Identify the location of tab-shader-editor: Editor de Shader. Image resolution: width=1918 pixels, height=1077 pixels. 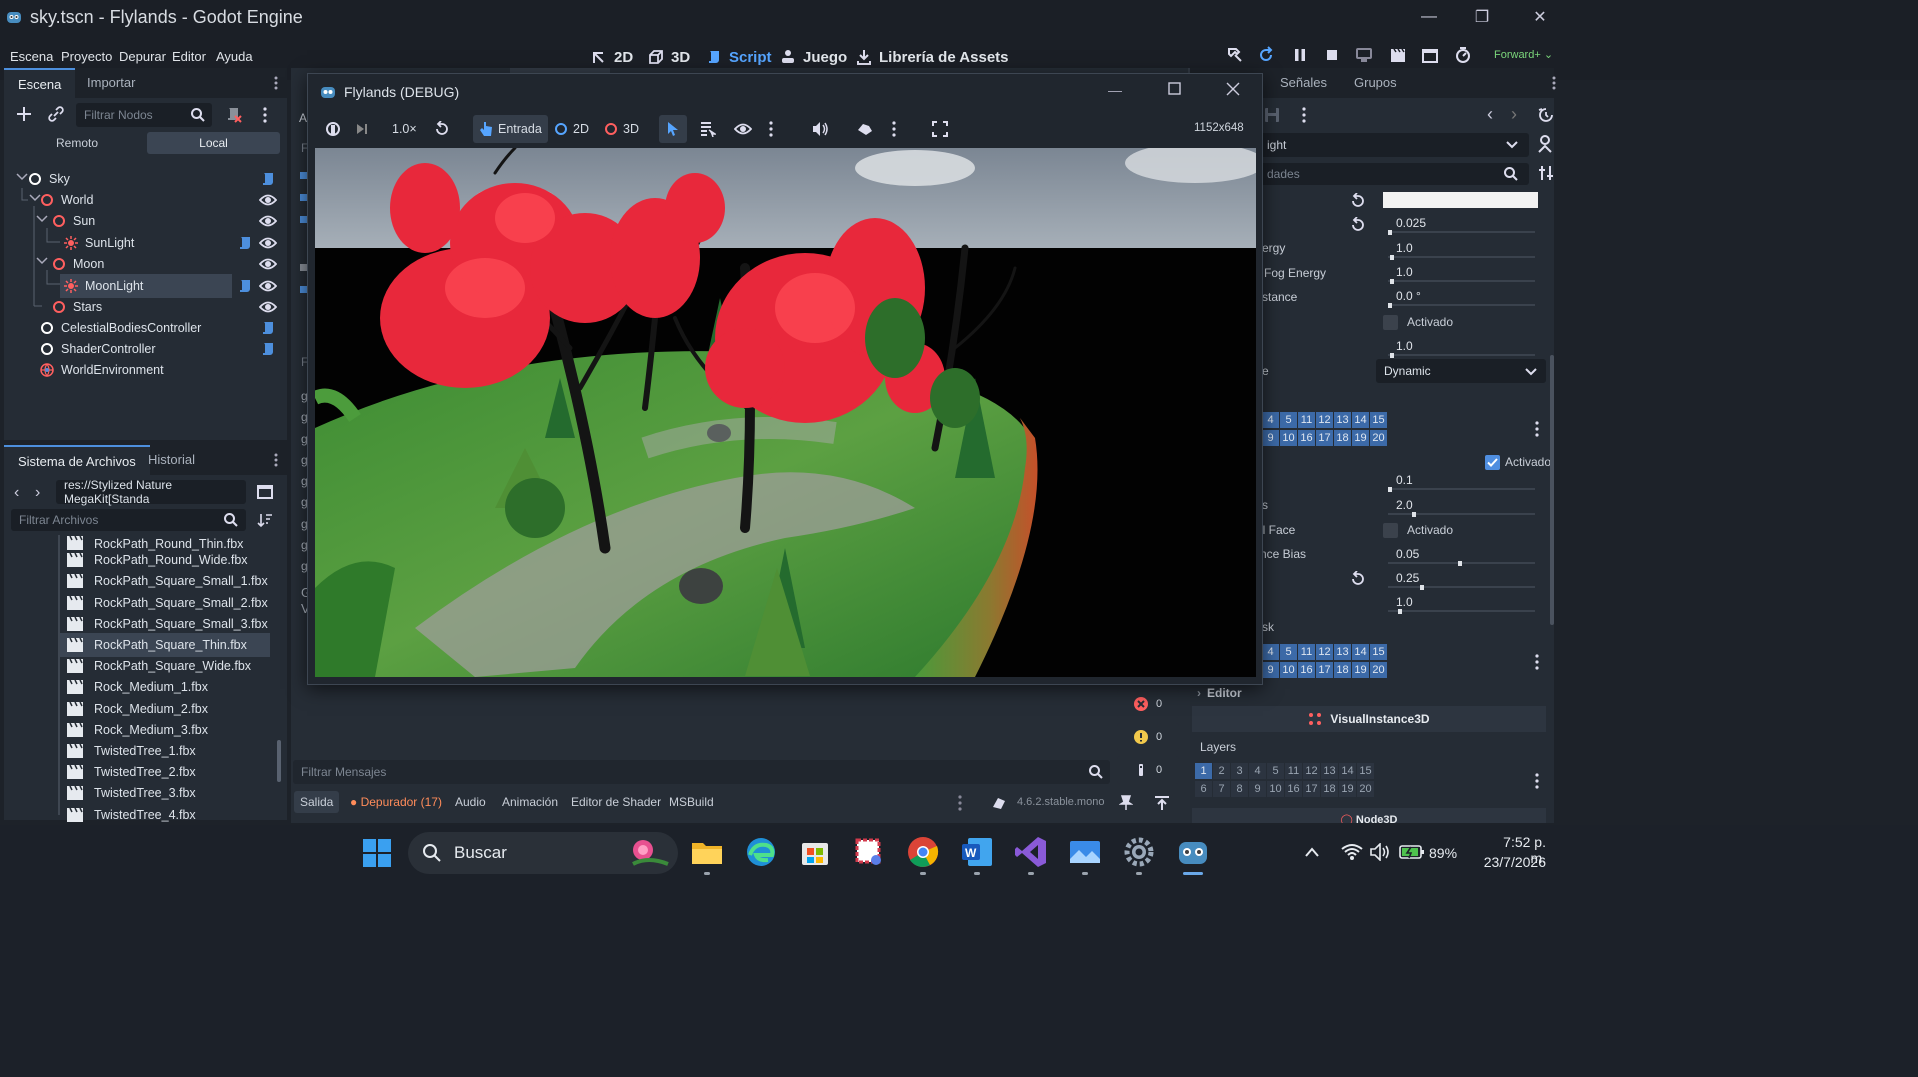
(616, 802).